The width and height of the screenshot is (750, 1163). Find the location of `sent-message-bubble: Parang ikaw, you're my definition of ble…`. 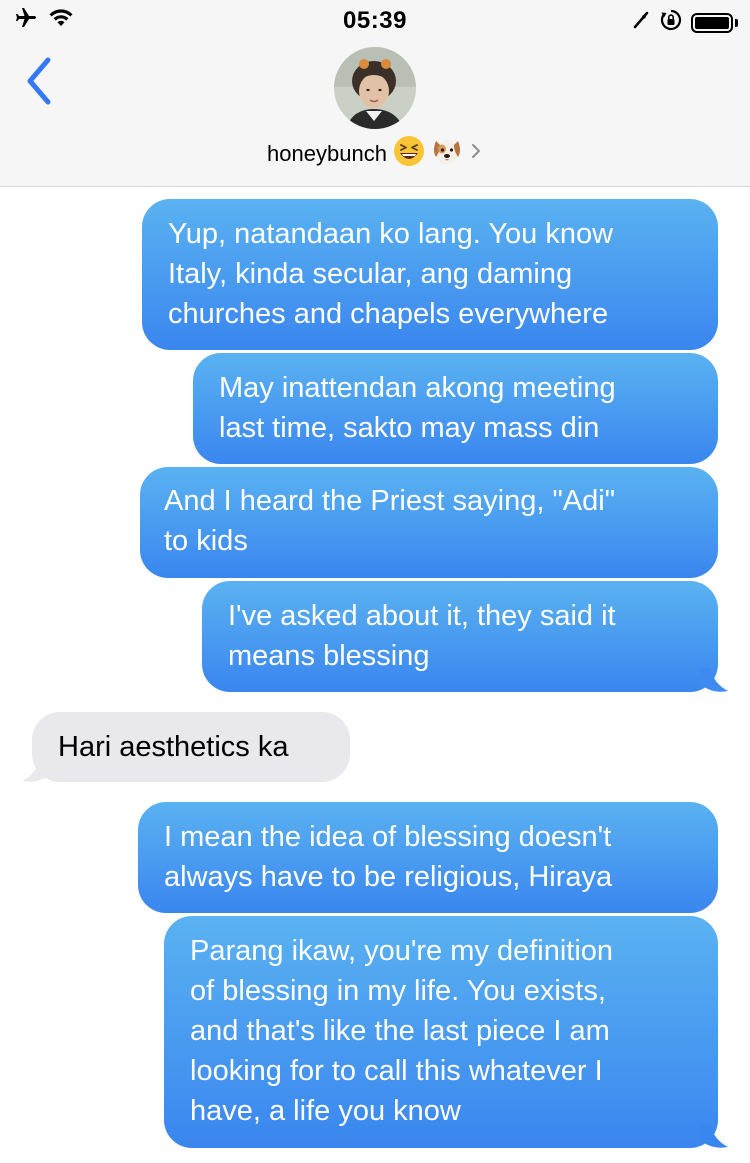

sent-message-bubble: Parang ikaw, you're my definition of ble… is located at coordinates (441, 1032).